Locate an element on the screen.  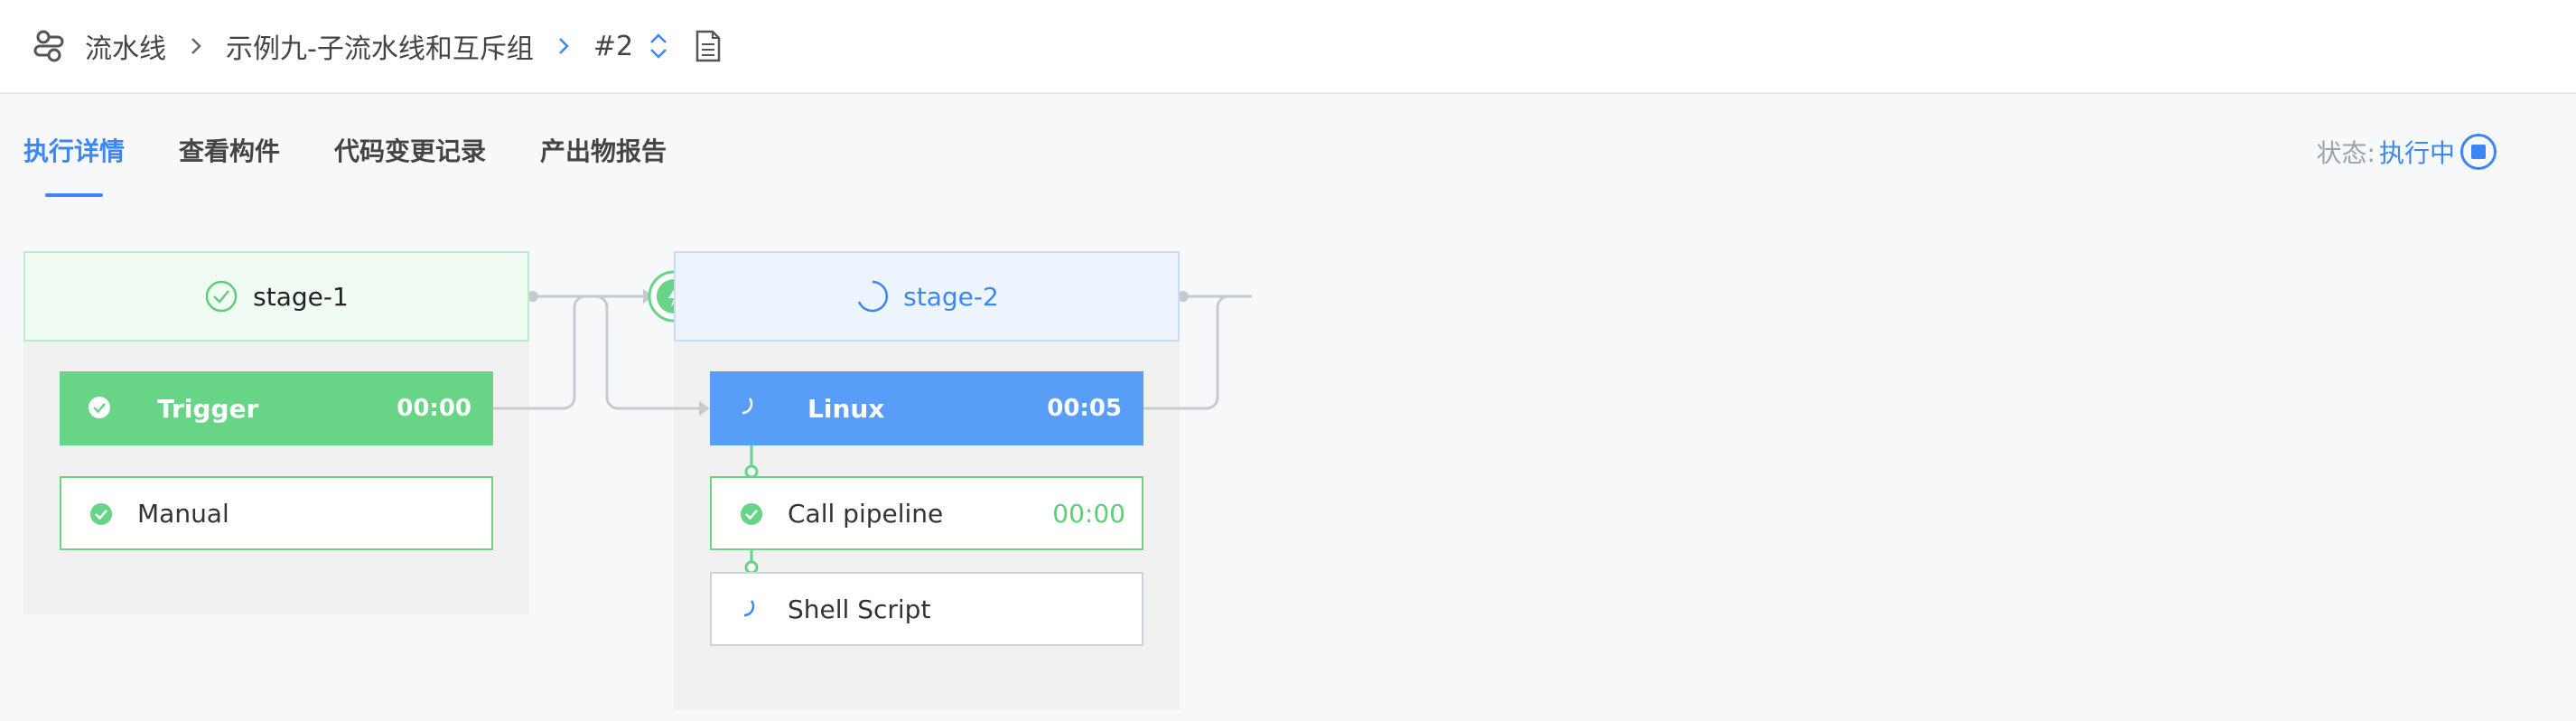
task-call-pipeline: Call pipeline 00:00 is located at coordinates (926, 513).